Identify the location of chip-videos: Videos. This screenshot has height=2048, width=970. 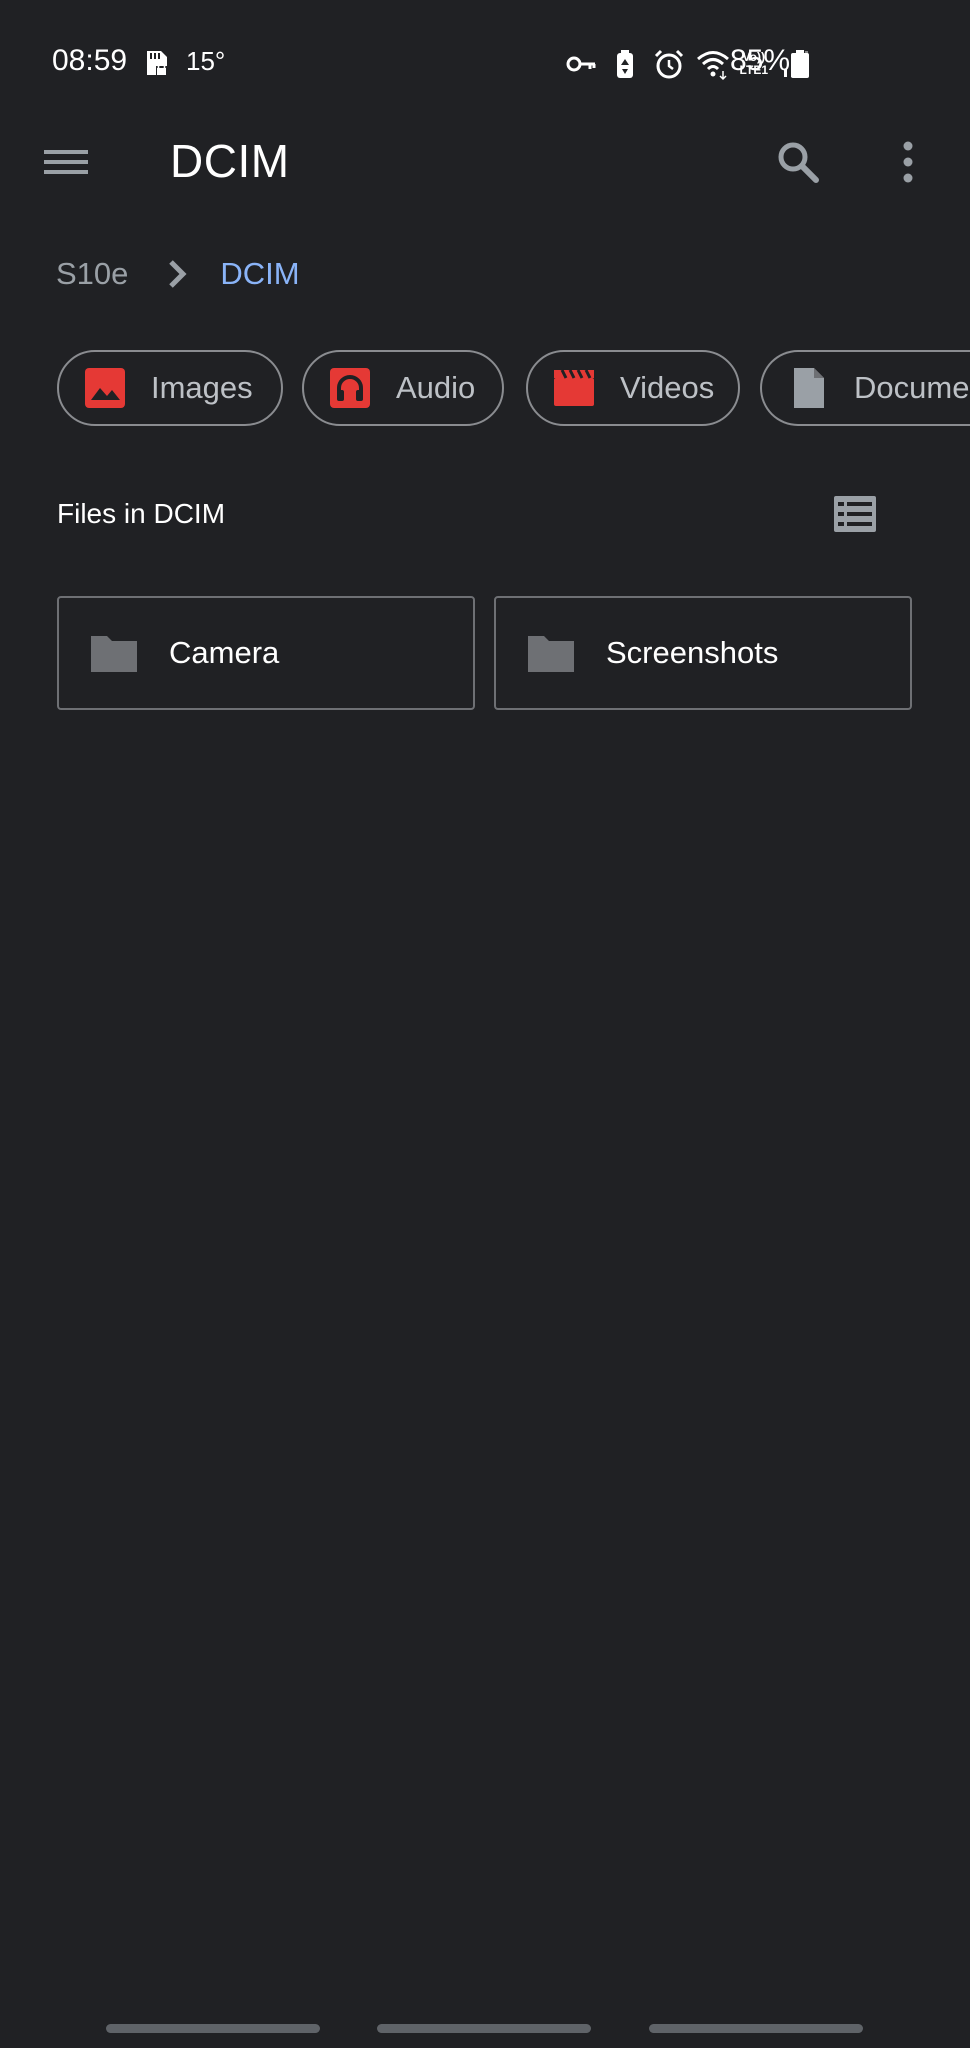
(633, 388).